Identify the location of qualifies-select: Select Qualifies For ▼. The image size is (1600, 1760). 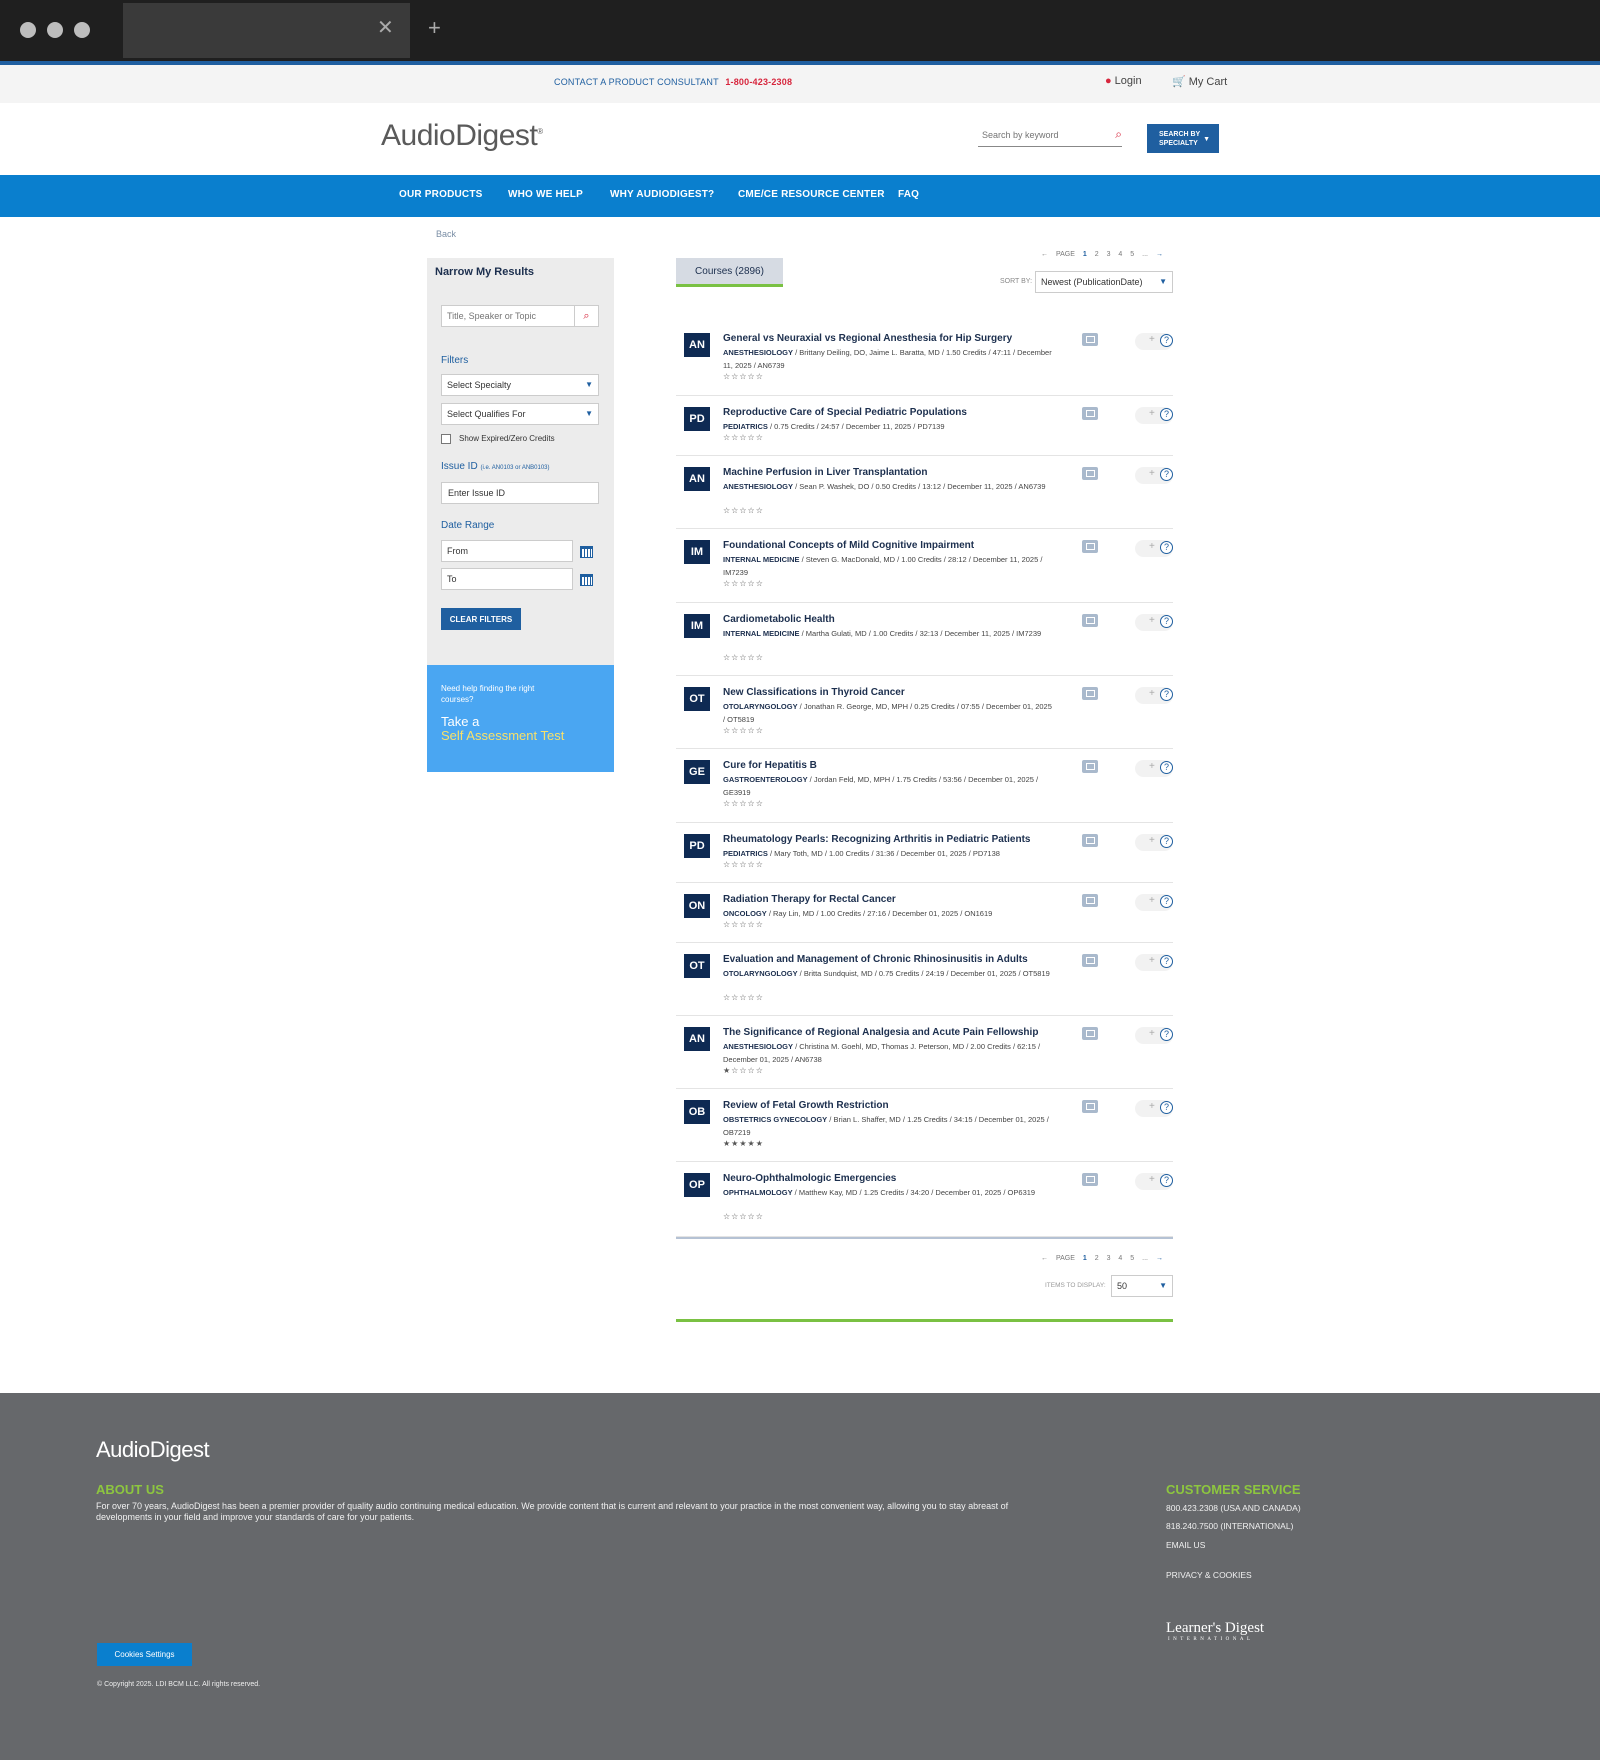
(520, 414).